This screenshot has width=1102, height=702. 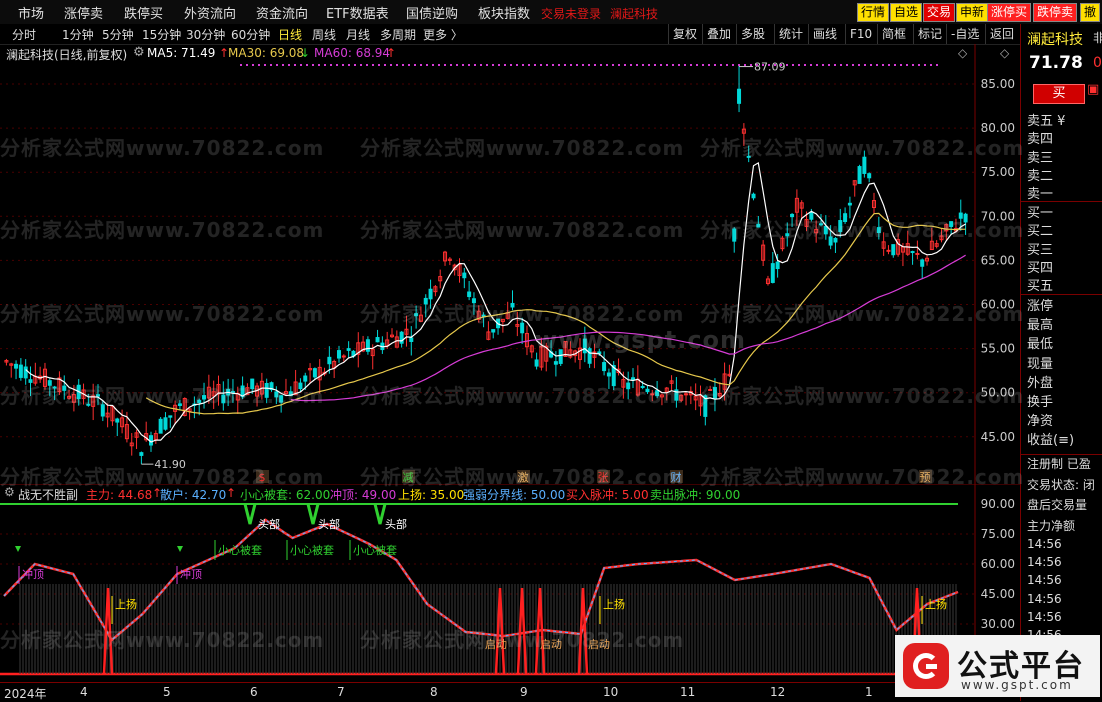 What do you see at coordinates (282, 12) in the screenshot?
I see `menu-item-4: 资金流向` at bounding box center [282, 12].